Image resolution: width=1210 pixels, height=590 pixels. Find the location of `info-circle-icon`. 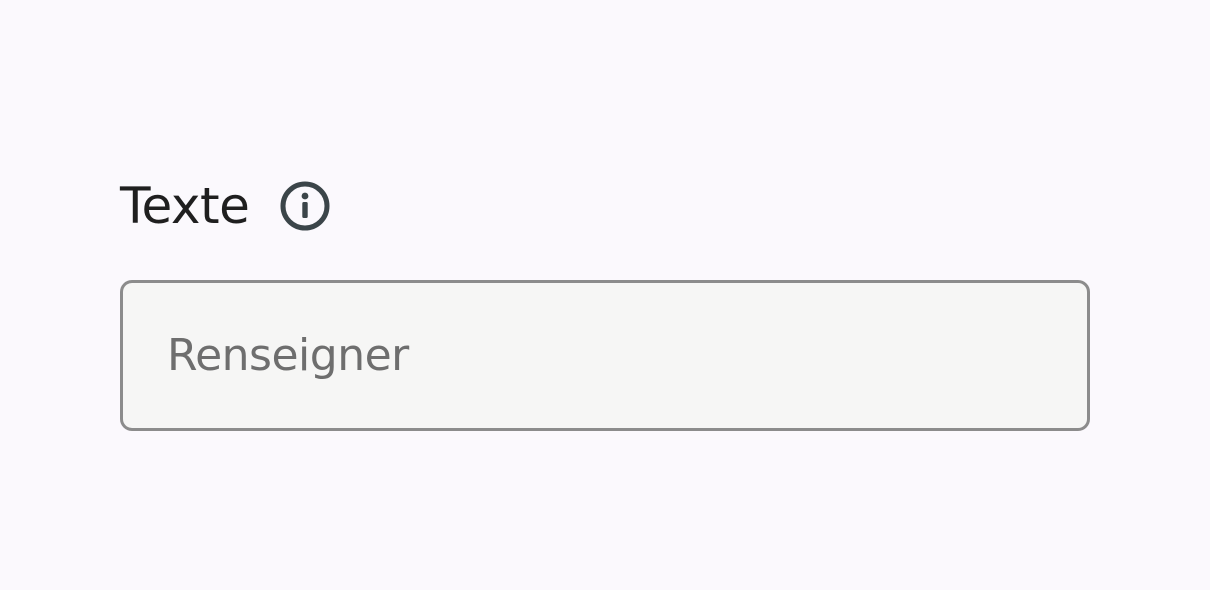

info-circle-icon is located at coordinates (305, 206).